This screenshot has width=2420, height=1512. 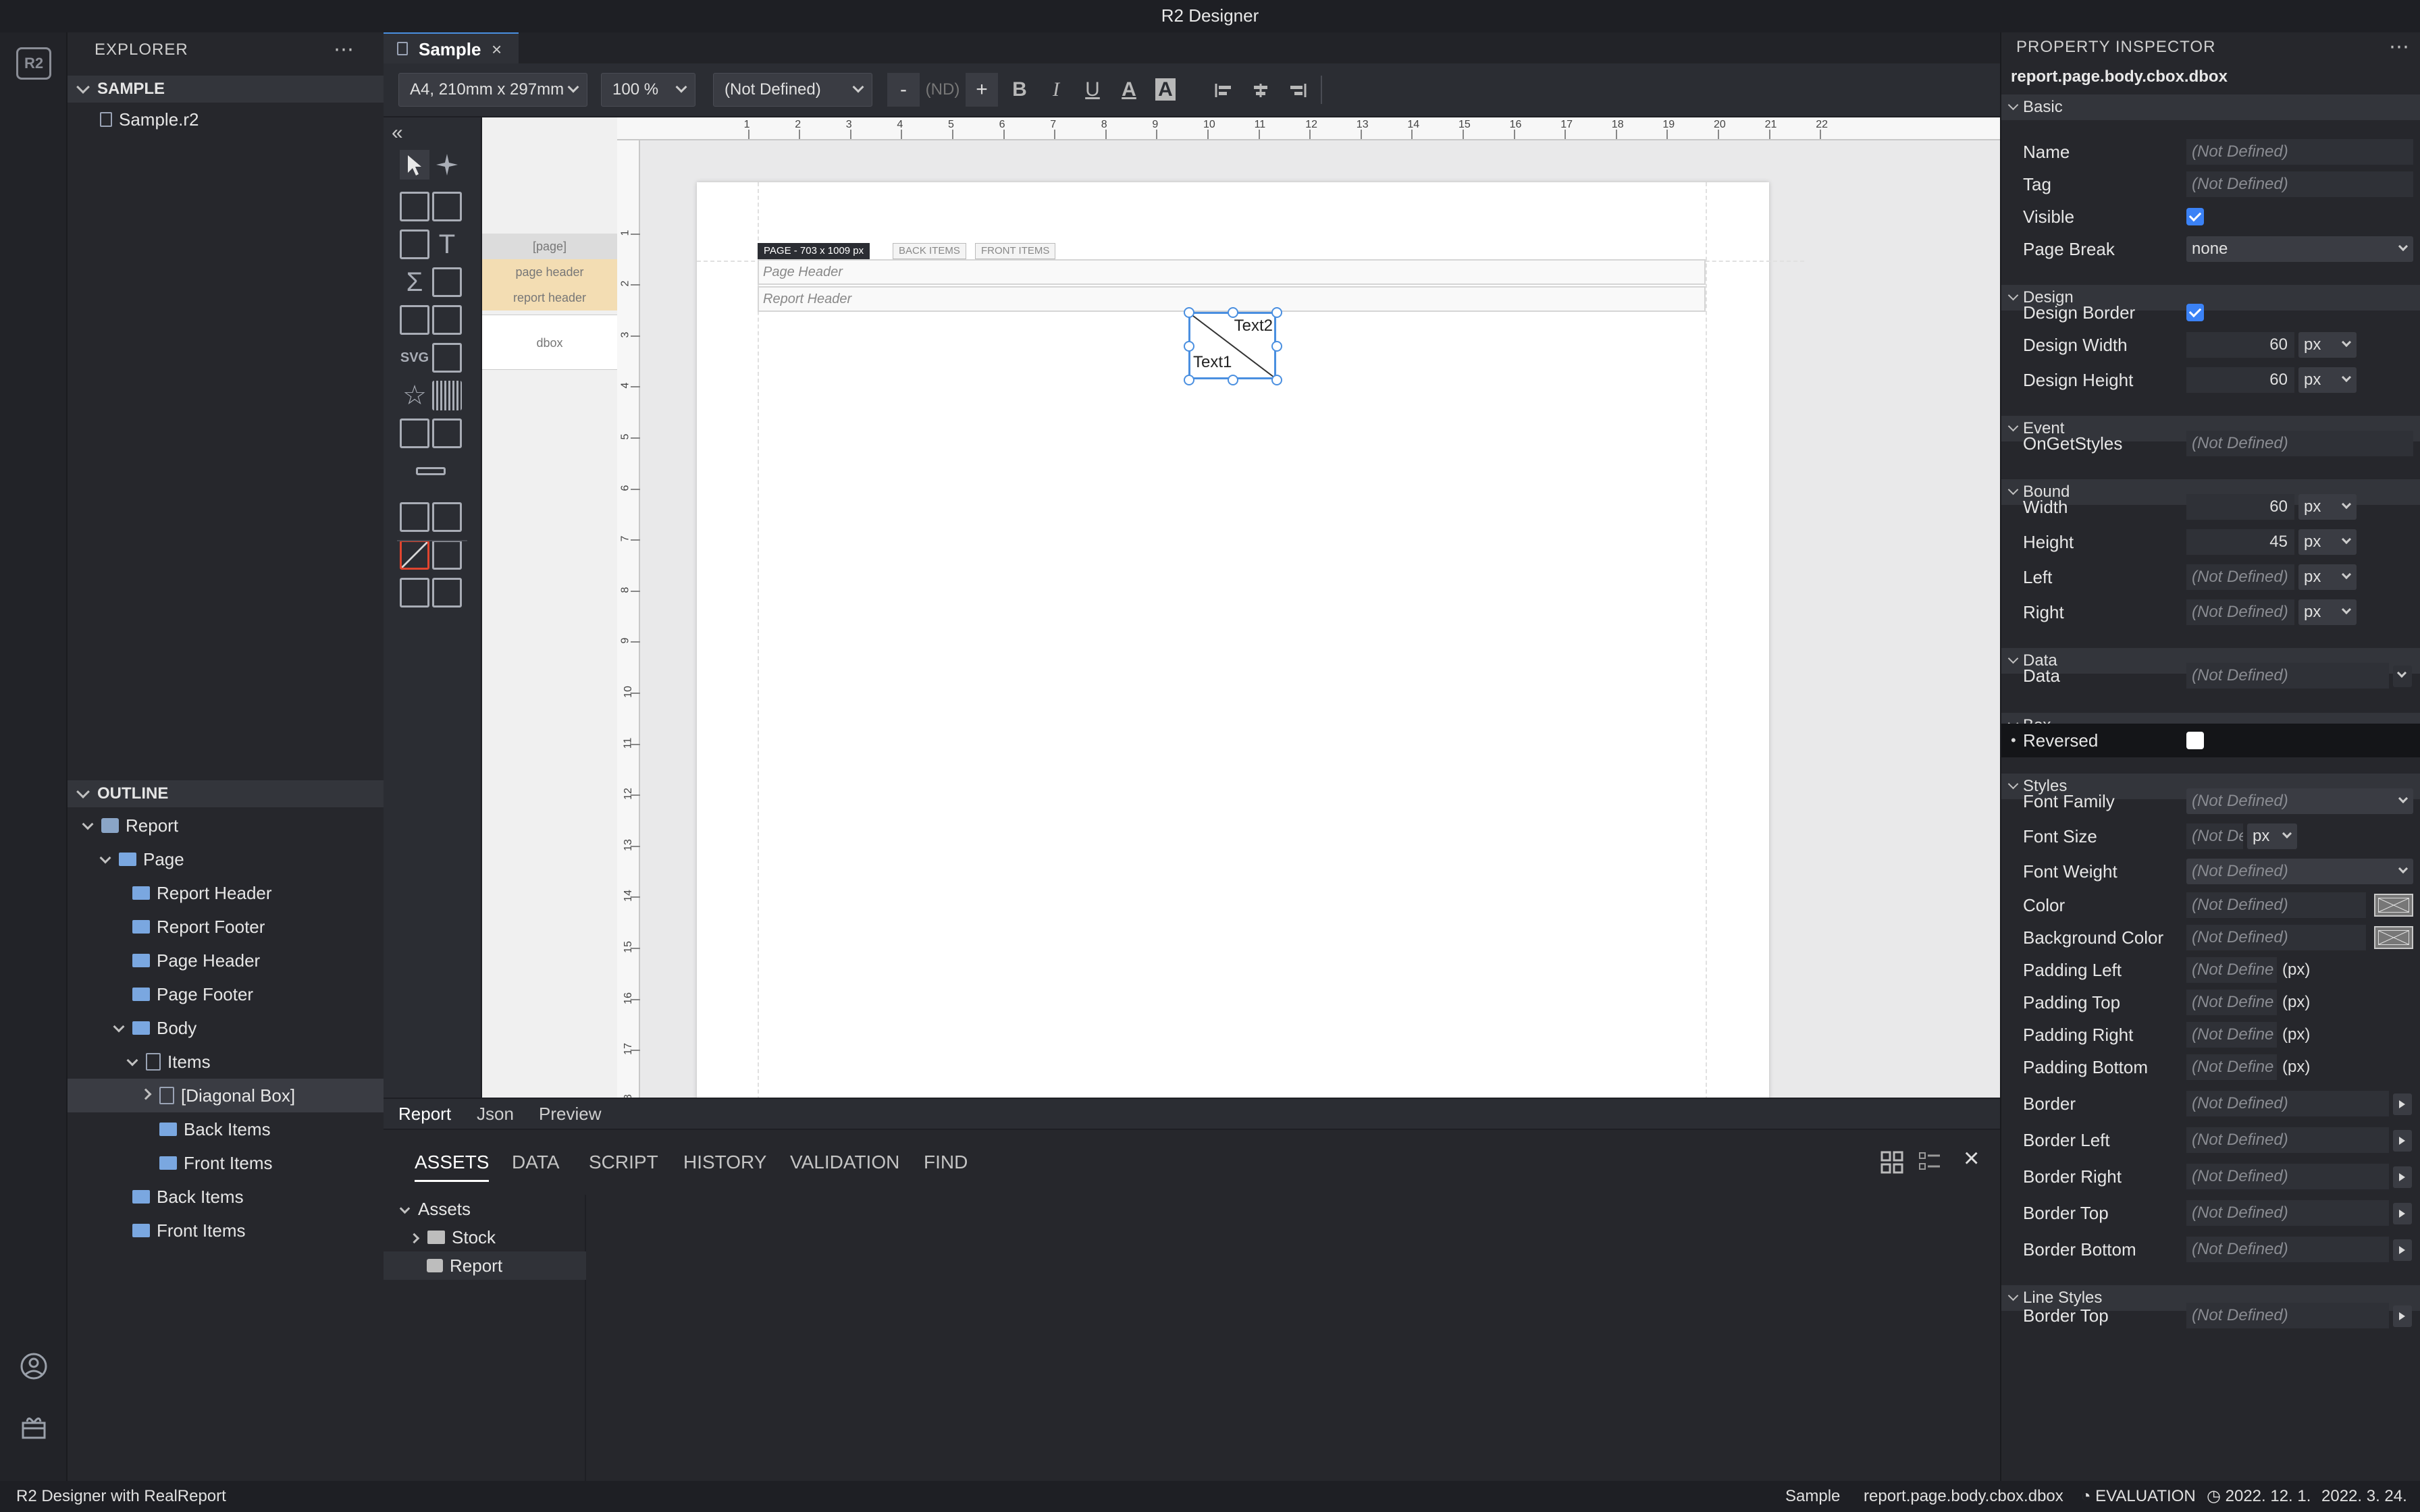 What do you see at coordinates (226, 825) in the screenshot?
I see `outline-item: Report` at bounding box center [226, 825].